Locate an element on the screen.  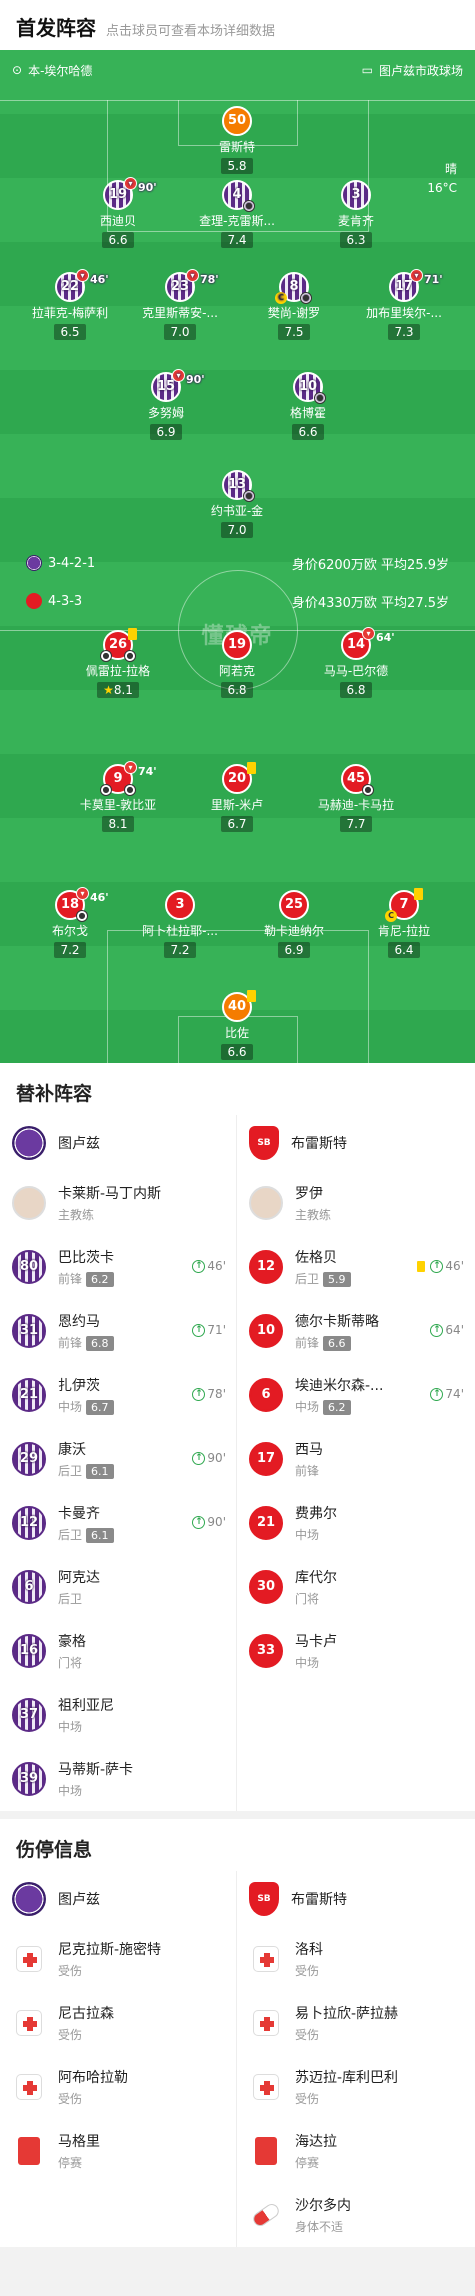
injury-row: 海达拉 停赛 is located at coordinates (355, 2151).